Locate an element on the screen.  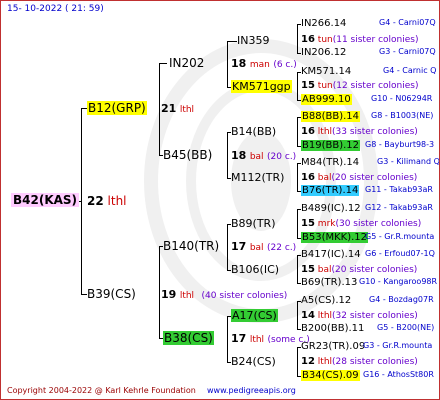
leaf-row: IN206.12 is located at coordinates (323, 53).